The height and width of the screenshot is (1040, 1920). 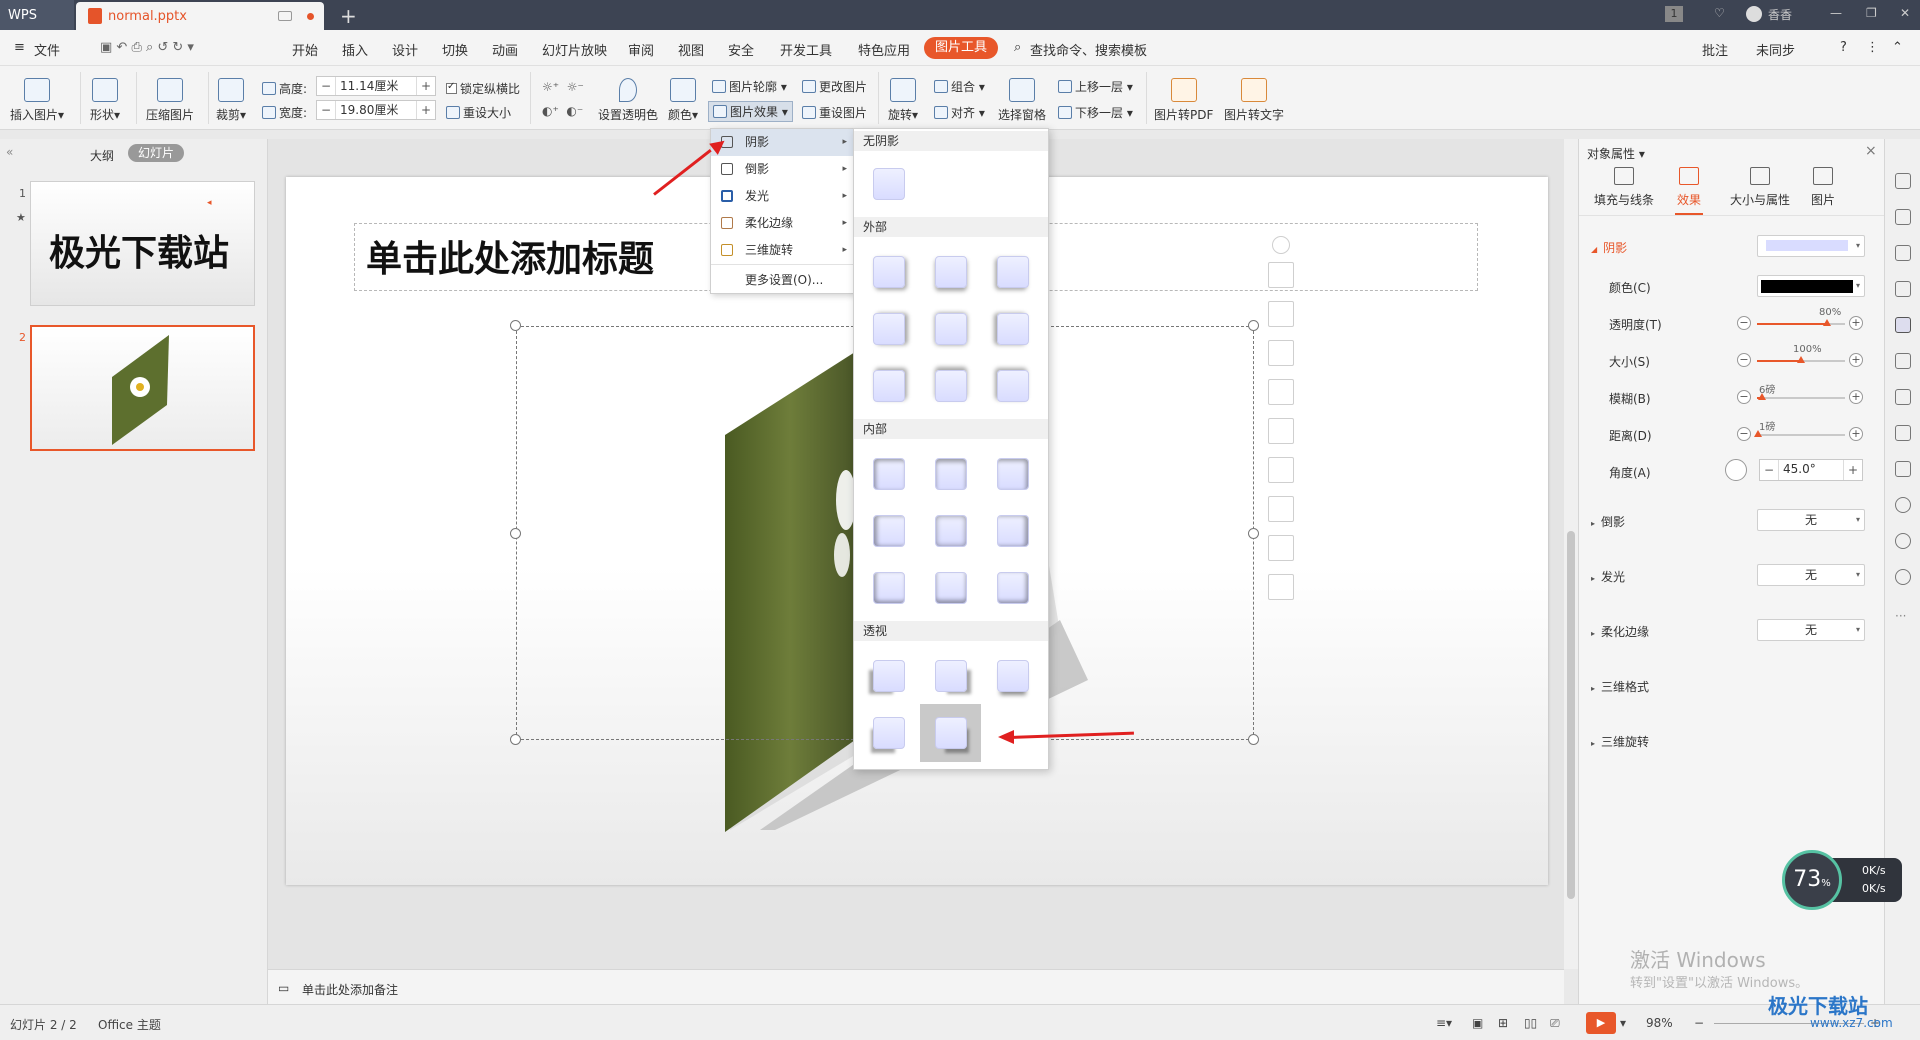 What do you see at coordinates (1571, 715) in the screenshot?
I see `scrollbar-thumb` at bounding box center [1571, 715].